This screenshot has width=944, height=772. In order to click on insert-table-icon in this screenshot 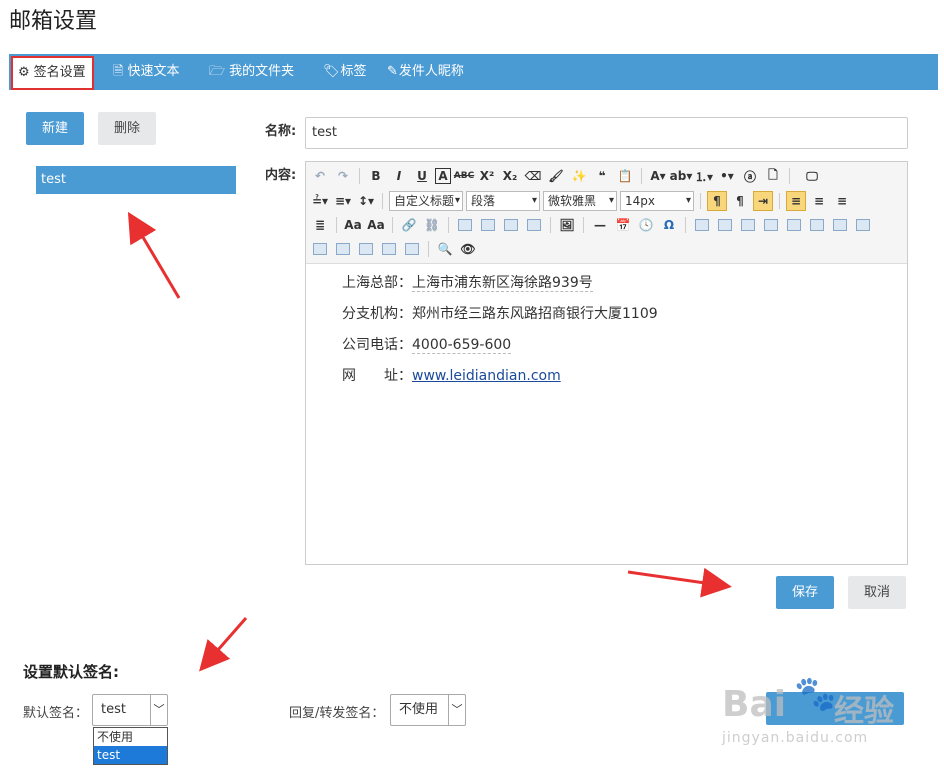, I will do `click(702, 225)`.